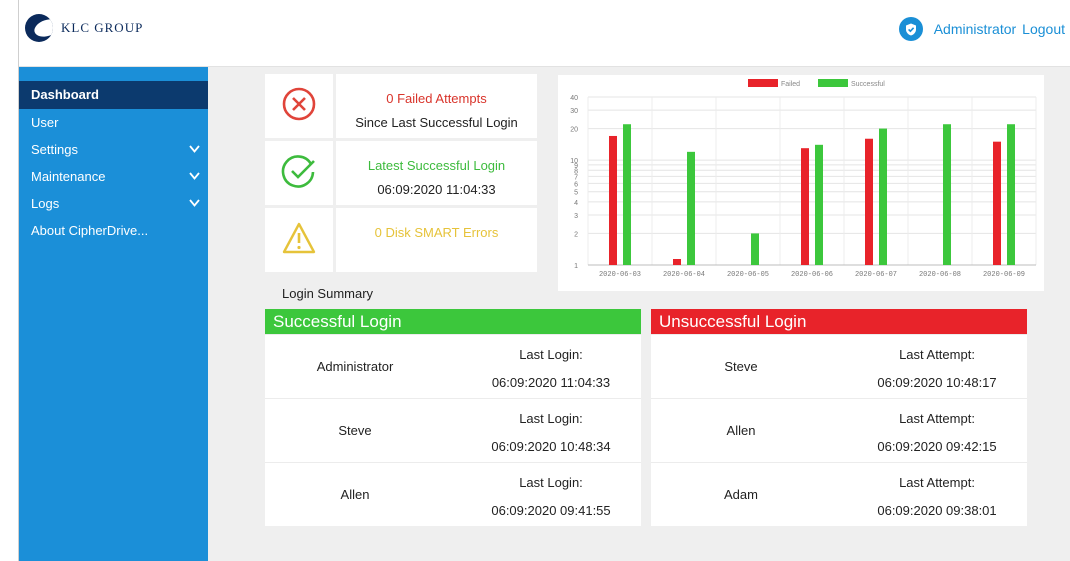 This screenshot has height=561, width=1070. Describe the element at coordinates (453, 321) in the screenshot. I see `successful-login-heading: Successful Login` at that location.